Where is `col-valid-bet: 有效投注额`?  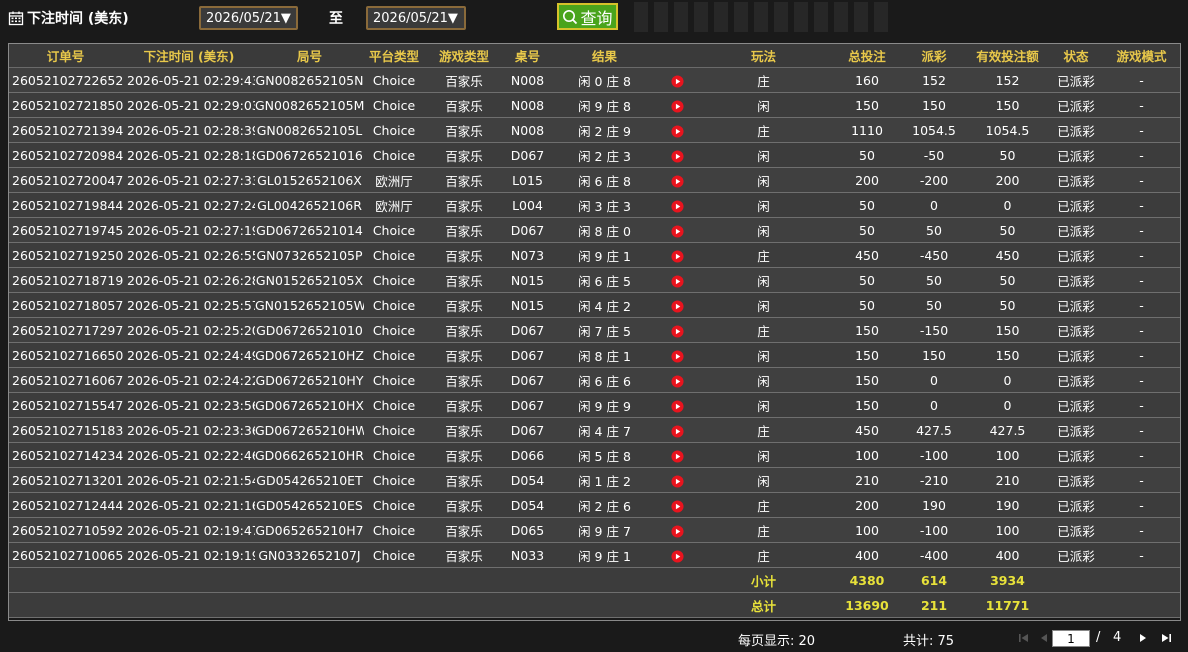 col-valid-bet: 有效投注额 is located at coordinates (1007, 55).